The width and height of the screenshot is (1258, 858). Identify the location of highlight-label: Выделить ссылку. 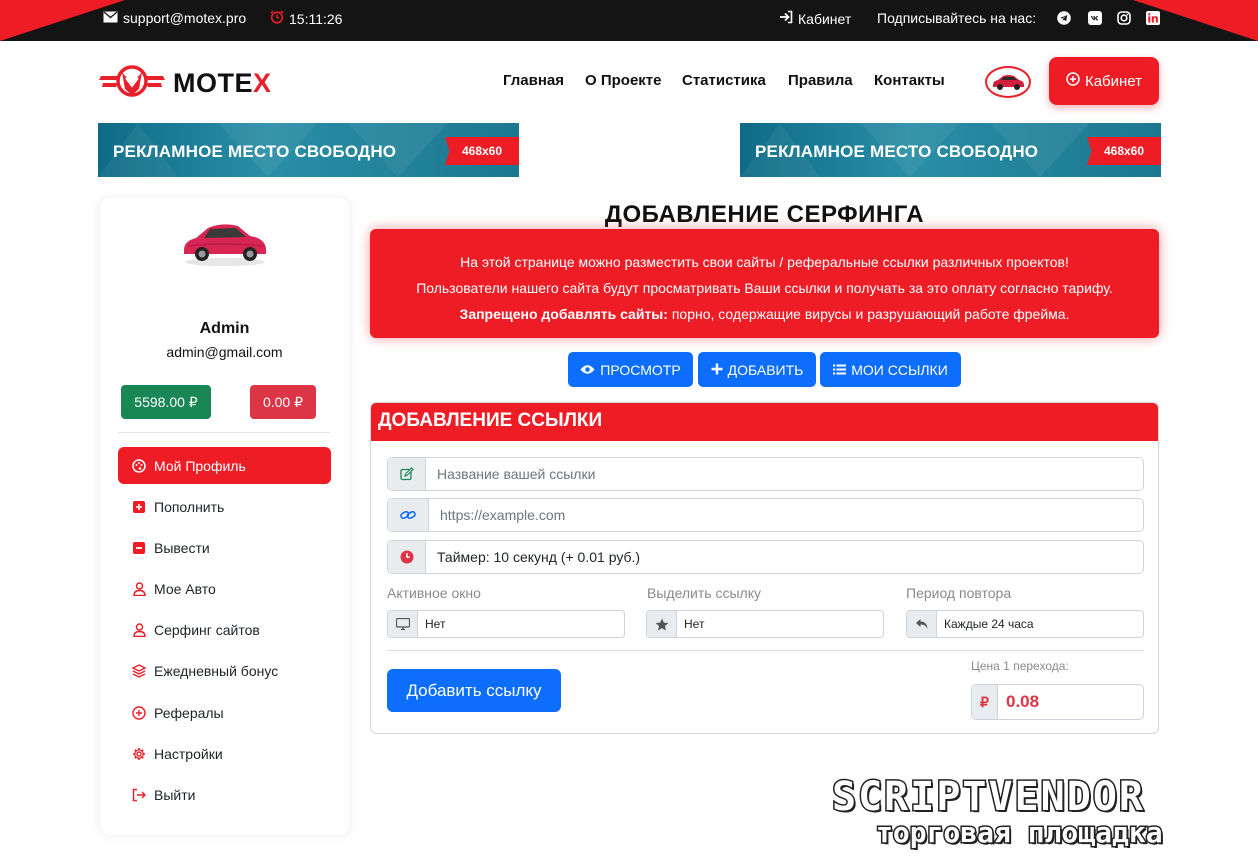
(704, 593).